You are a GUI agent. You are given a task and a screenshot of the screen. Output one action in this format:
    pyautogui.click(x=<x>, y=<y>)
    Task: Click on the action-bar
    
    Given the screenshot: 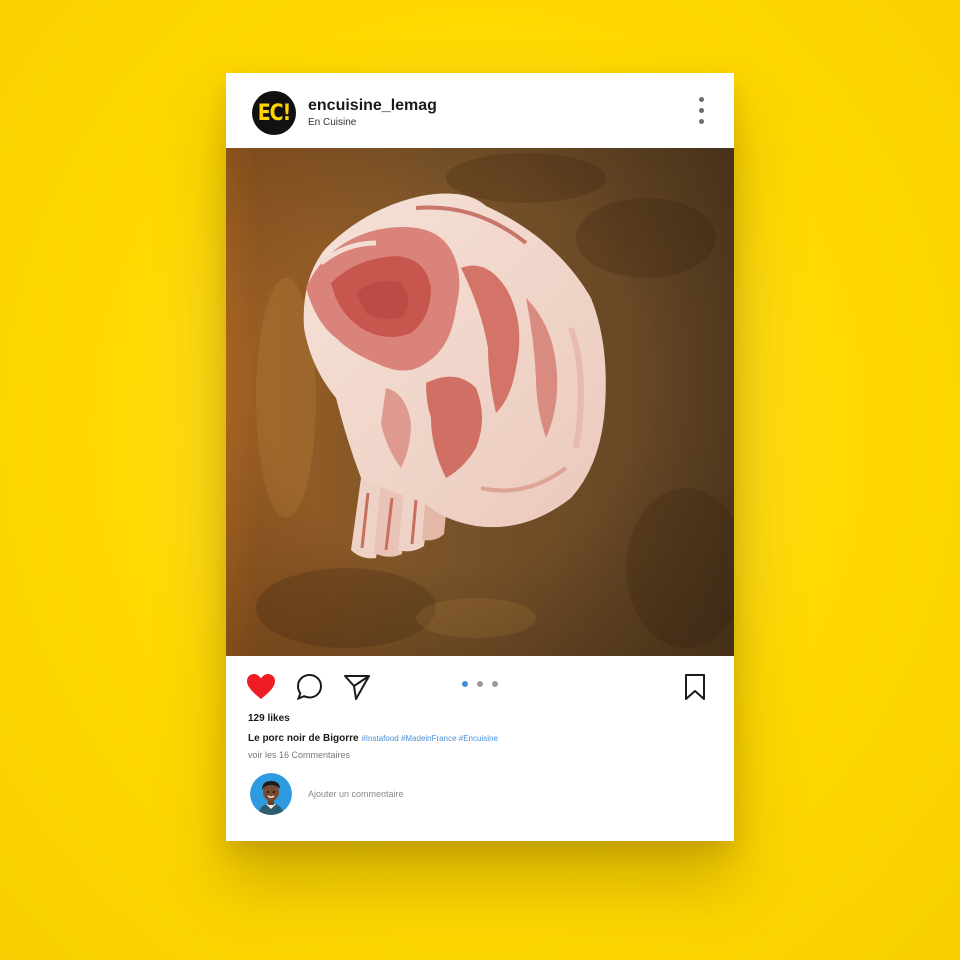 What is the action you would take?
    pyautogui.click(x=480, y=686)
    